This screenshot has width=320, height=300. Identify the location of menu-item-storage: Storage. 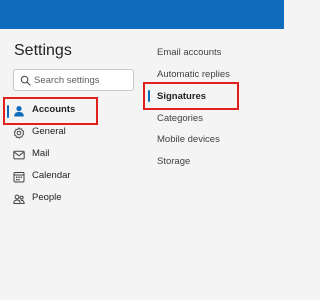
(173, 165).